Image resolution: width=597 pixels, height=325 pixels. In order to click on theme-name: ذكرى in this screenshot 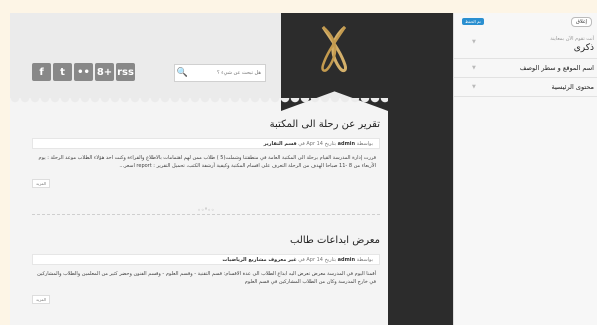, I will do `click(583, 48)`.